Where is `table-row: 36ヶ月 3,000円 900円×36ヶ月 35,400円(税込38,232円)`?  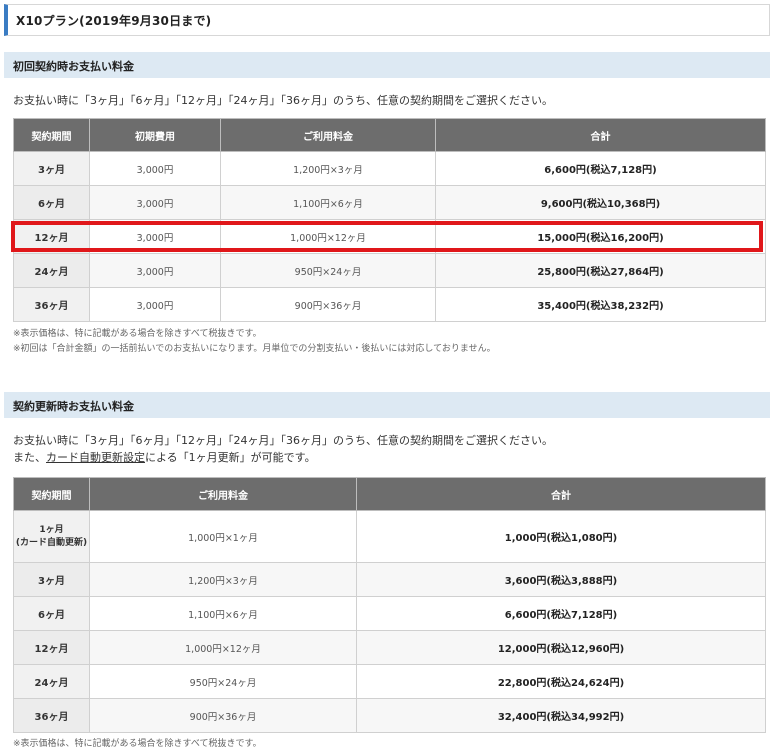
table-row: 36ヶ月 3,000円 900円×36ヶ月 35,400円(税込38,232円) is located at coordinates (389, 304).